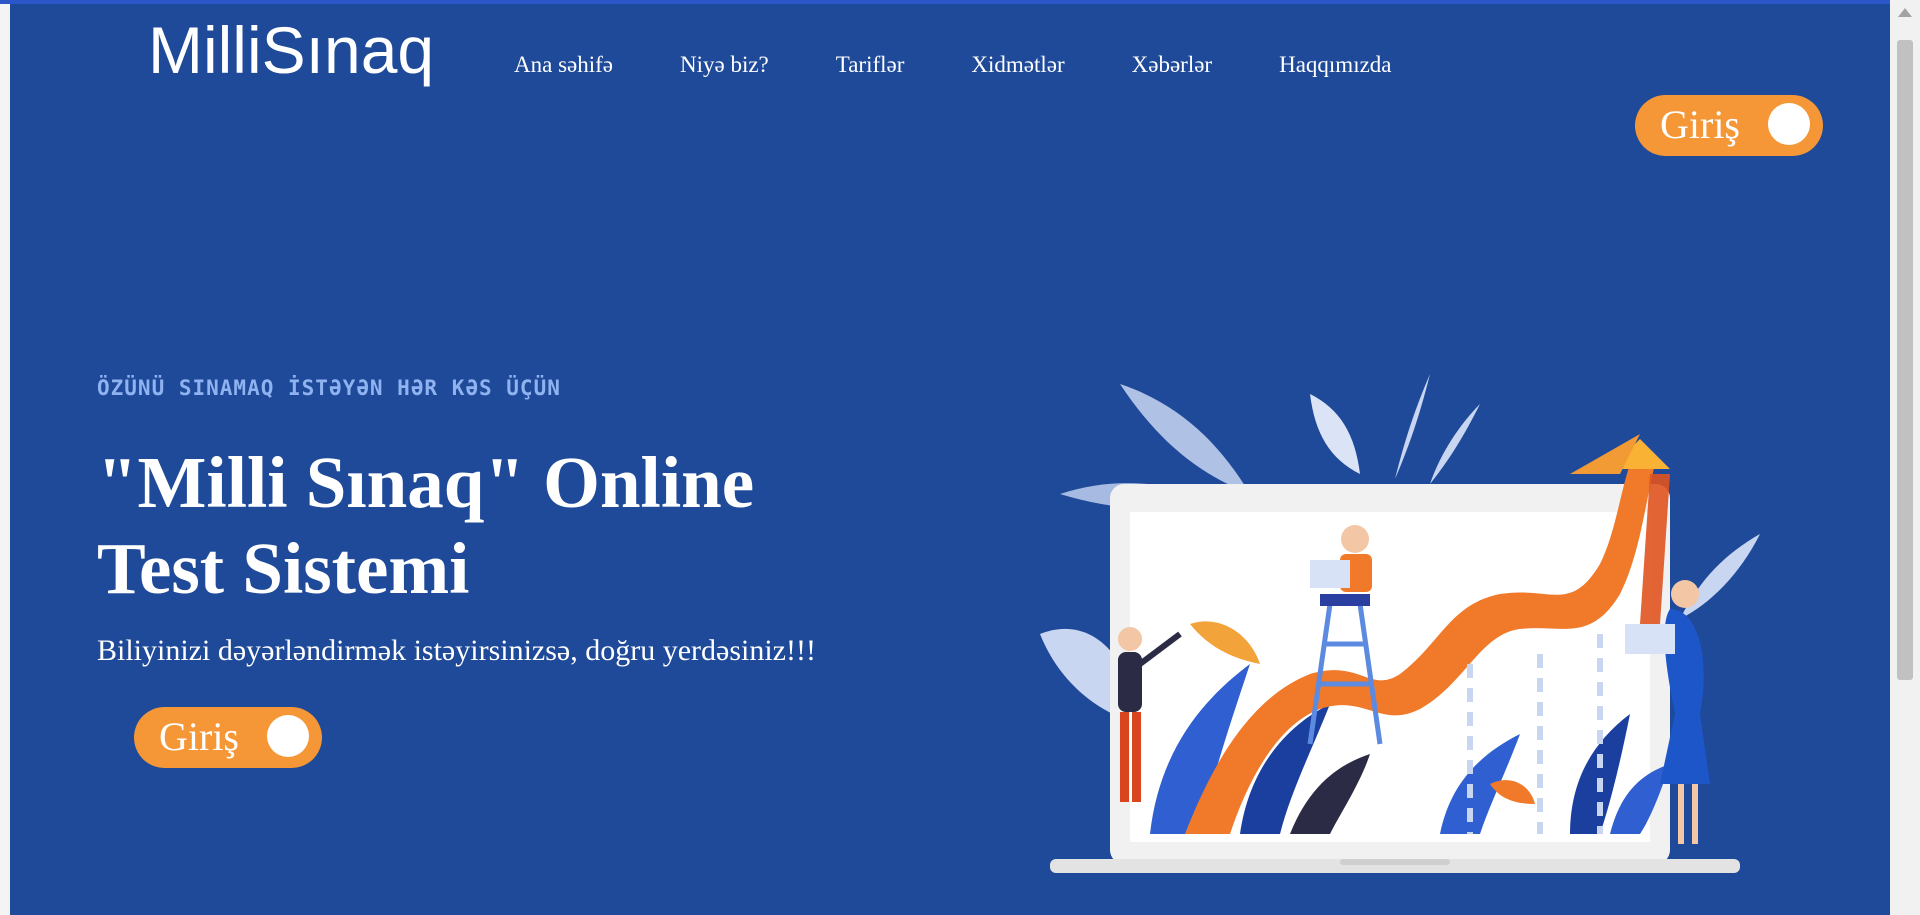 The height and width of the screenshot is (915, 1920). I want to click on scroll-up-arrow-icon, so click(1905, 12).